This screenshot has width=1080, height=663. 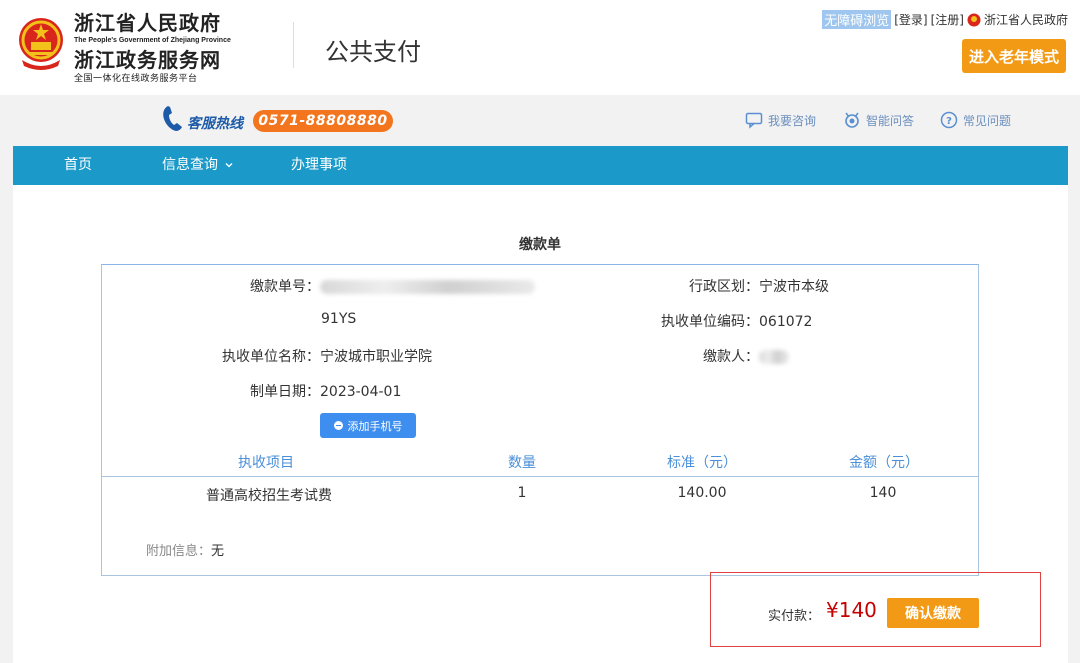 I want to click on extra-info-value: 无, so click(x=218, y=551).